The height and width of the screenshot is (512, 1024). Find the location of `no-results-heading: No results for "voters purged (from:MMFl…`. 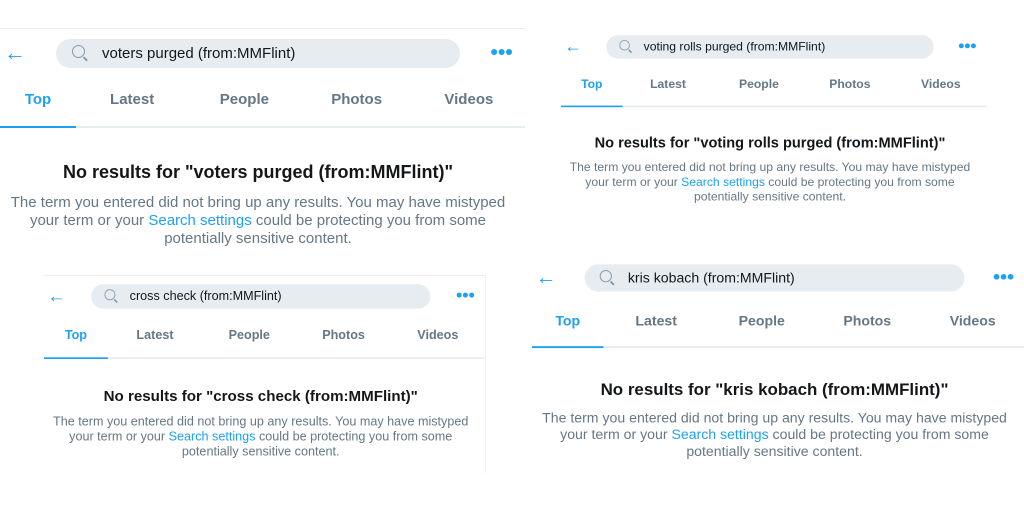

no-results-heading: No results for "voters purged (from:MMFl… is located at coordinates (258, 172).